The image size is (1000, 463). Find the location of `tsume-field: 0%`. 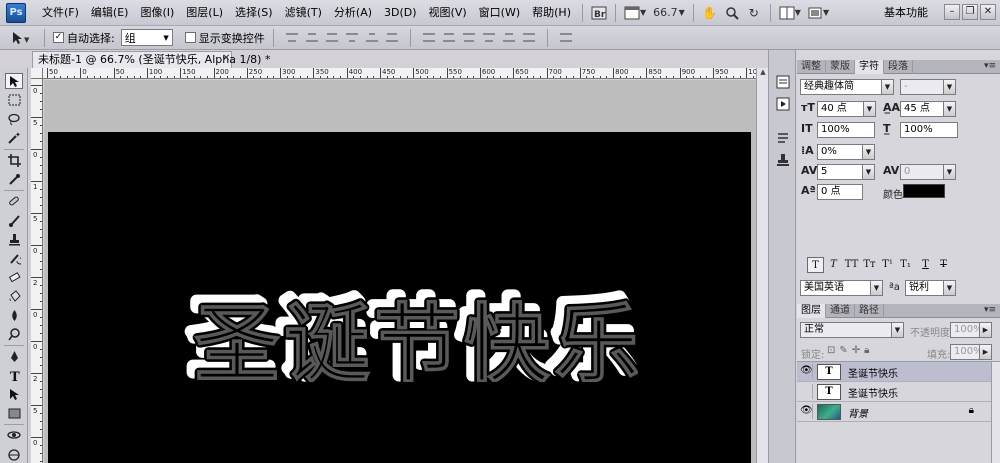

tsume-field: 0% is located at coordinates (840, 152).